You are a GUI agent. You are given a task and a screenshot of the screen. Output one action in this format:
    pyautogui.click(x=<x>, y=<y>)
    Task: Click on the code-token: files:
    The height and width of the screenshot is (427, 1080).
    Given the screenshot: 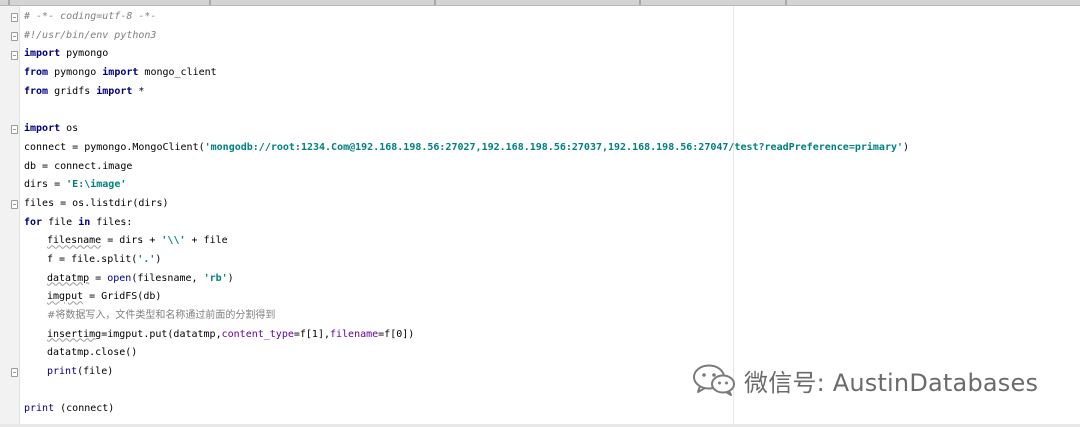 What is the action you would take?
    pyautogui.click(x=111, y=222)
    